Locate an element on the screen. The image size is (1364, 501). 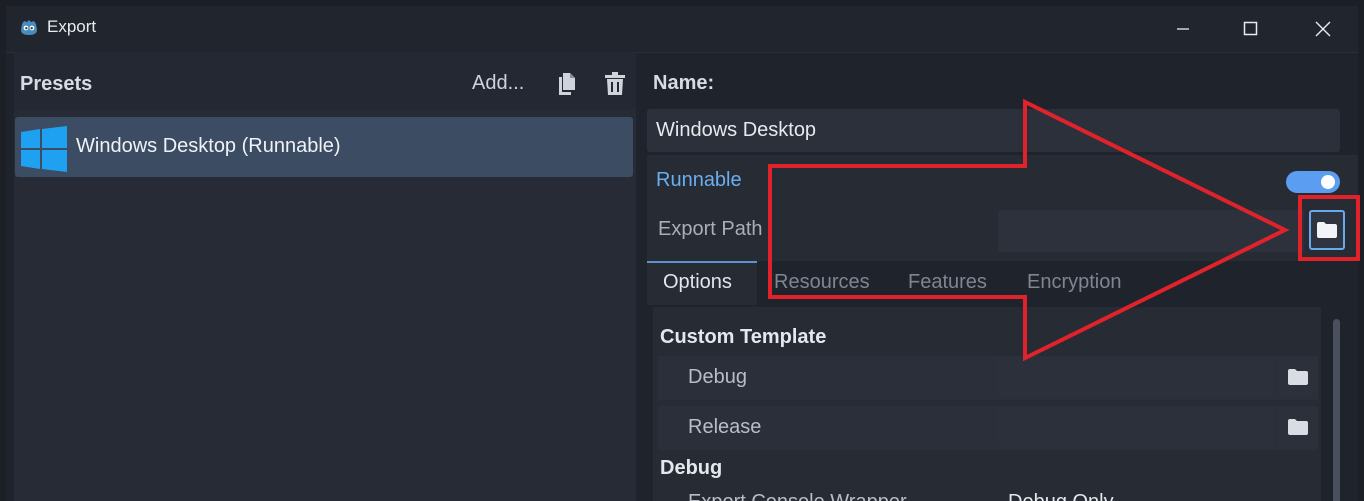
minimize-button is located at coordinates (1183, 29).